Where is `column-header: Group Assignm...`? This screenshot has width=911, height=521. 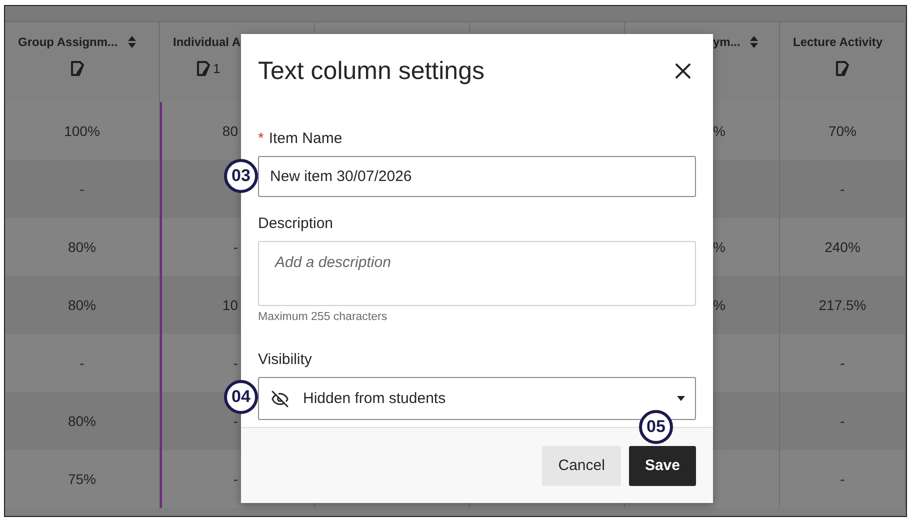 column-header: Group Assignm... is located at coordinates (68, 42).